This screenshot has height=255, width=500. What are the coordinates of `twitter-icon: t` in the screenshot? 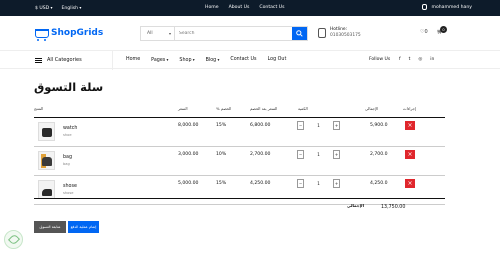 It's located at (410, 59).